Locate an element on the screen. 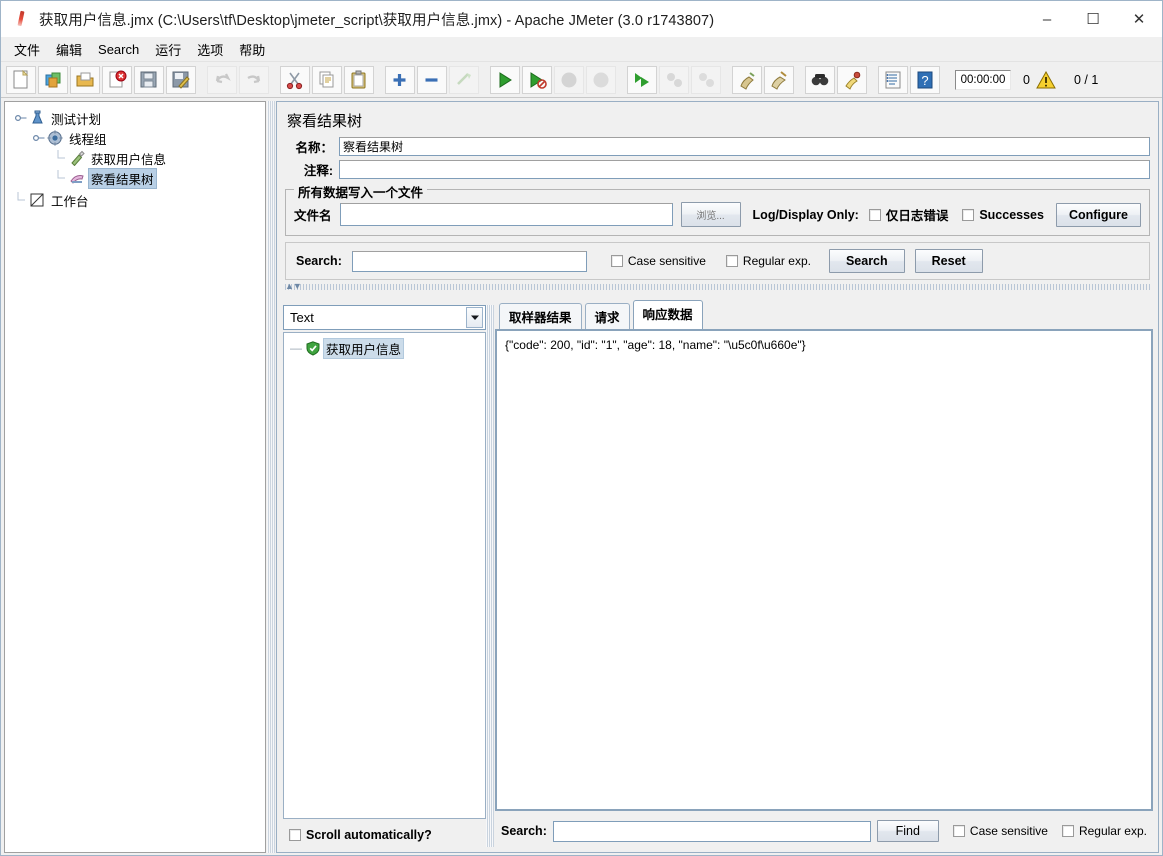 The width and height of the screenshot is (1163, 856). tree-node-test-plan: 测试计划 is located at coordinates (138, 118).